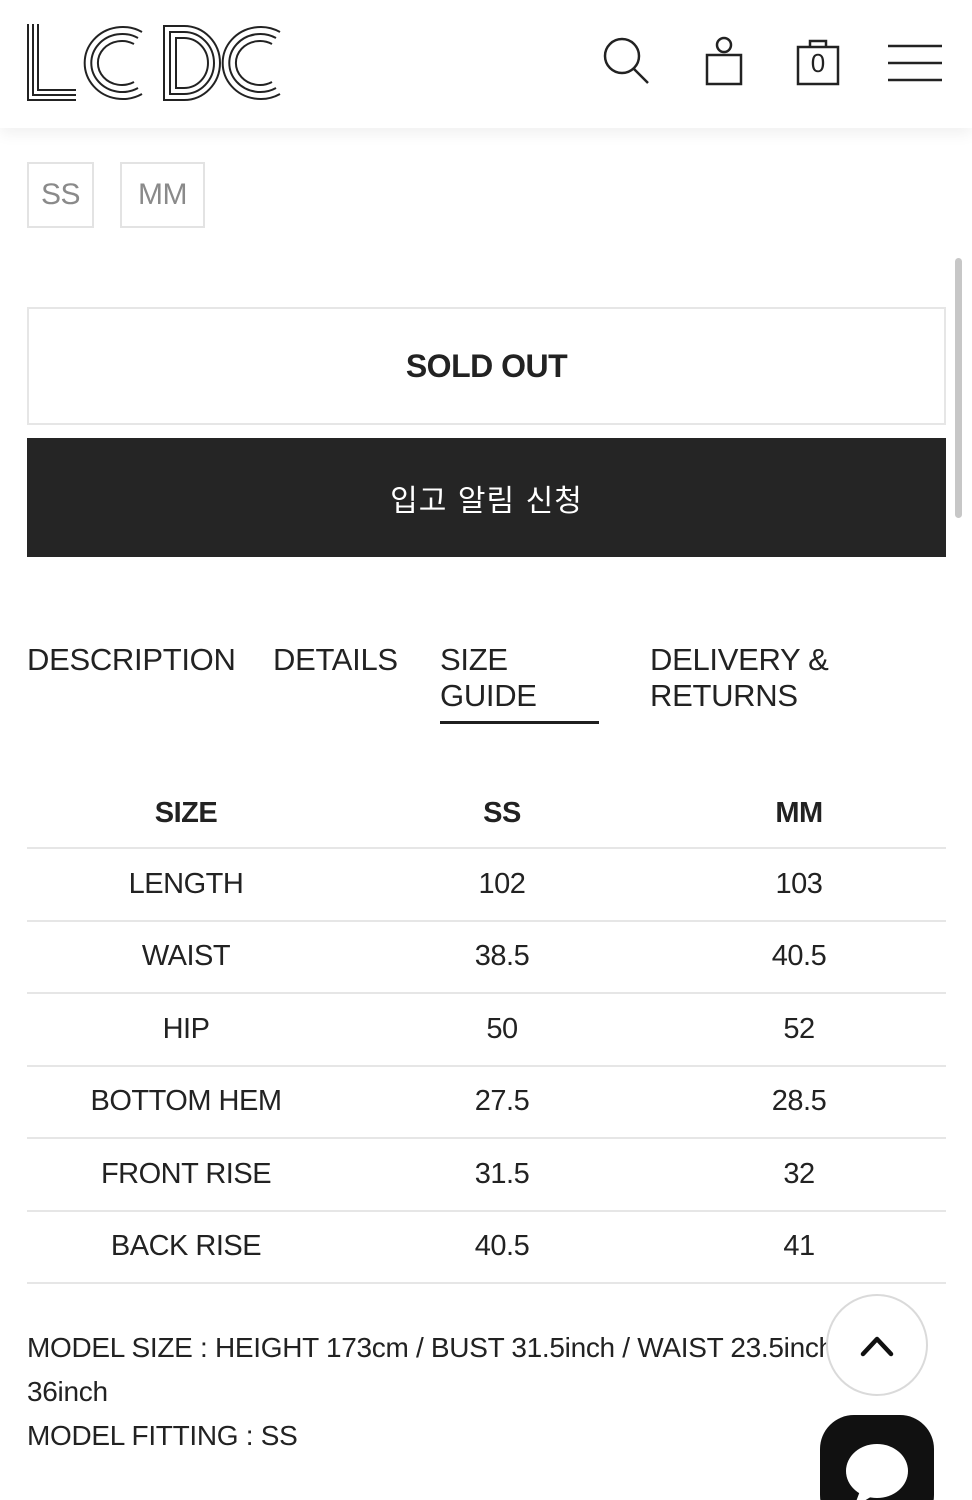  What do you see at coordinates (724, 695) in the screenshot?
I see `tab-delivery-line2: RETURNS` at bounding box center [724, 695].